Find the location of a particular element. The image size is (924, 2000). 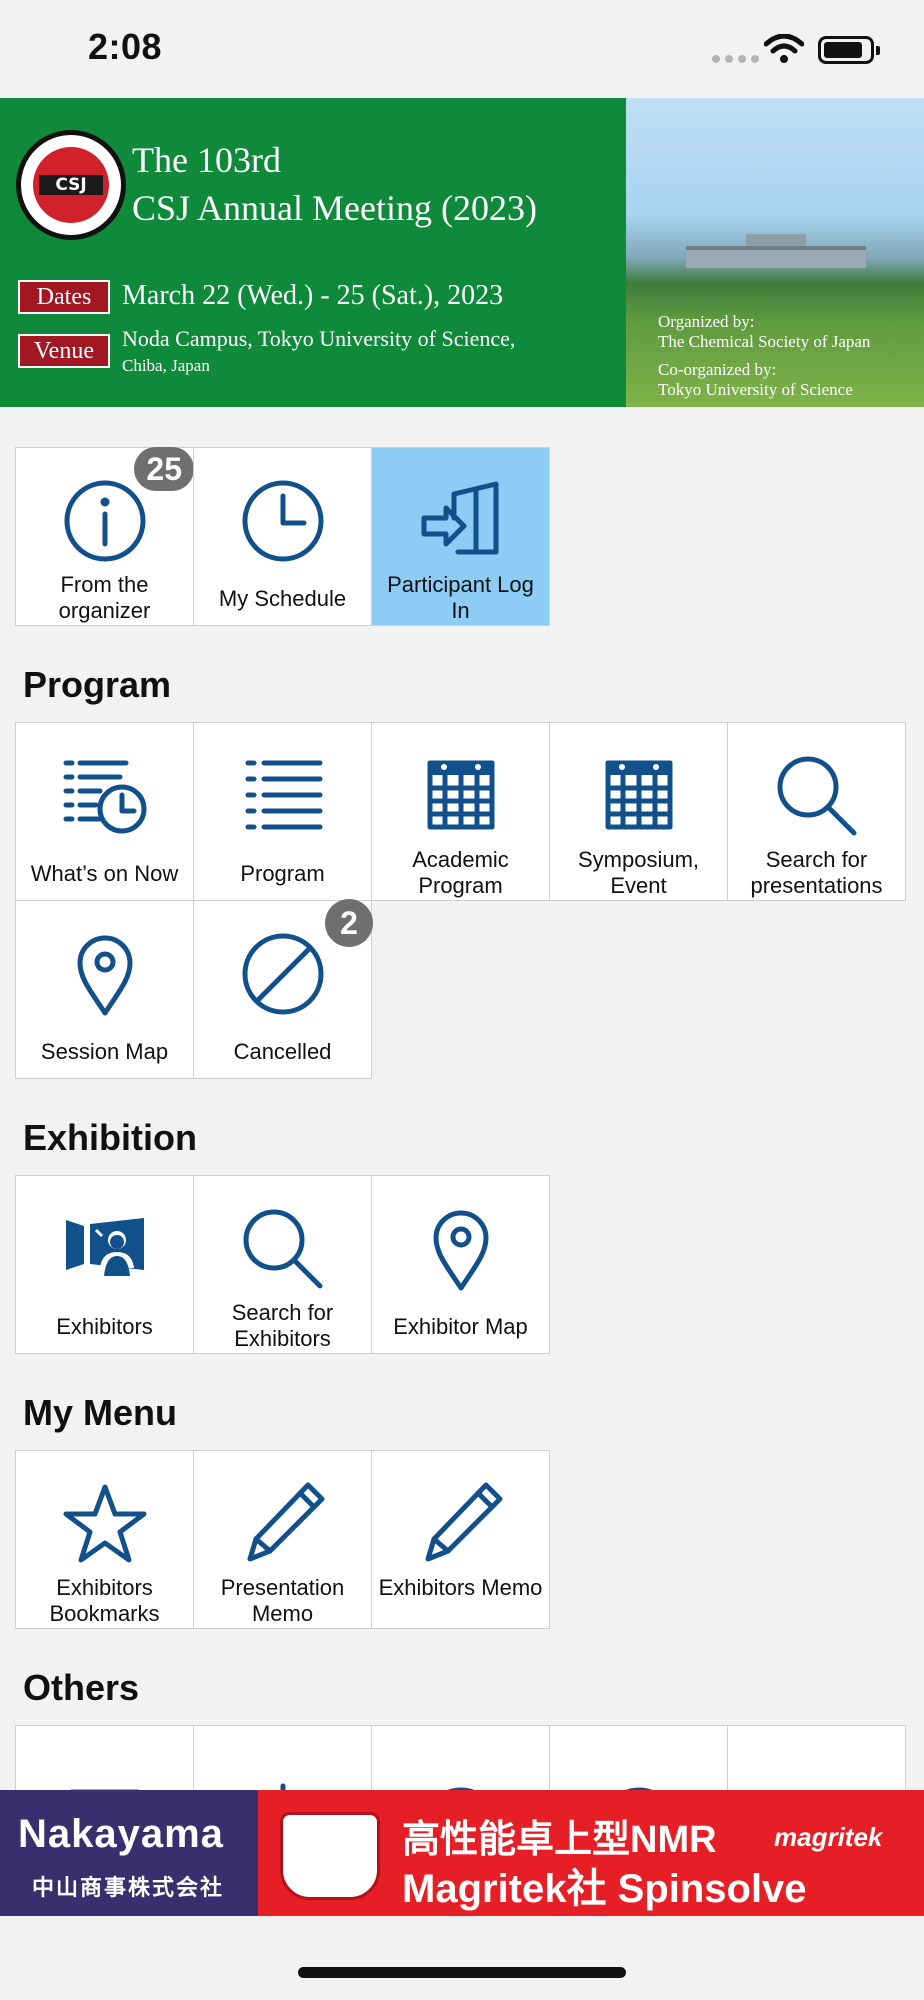

list-icon is located at coordinates (283, 795).